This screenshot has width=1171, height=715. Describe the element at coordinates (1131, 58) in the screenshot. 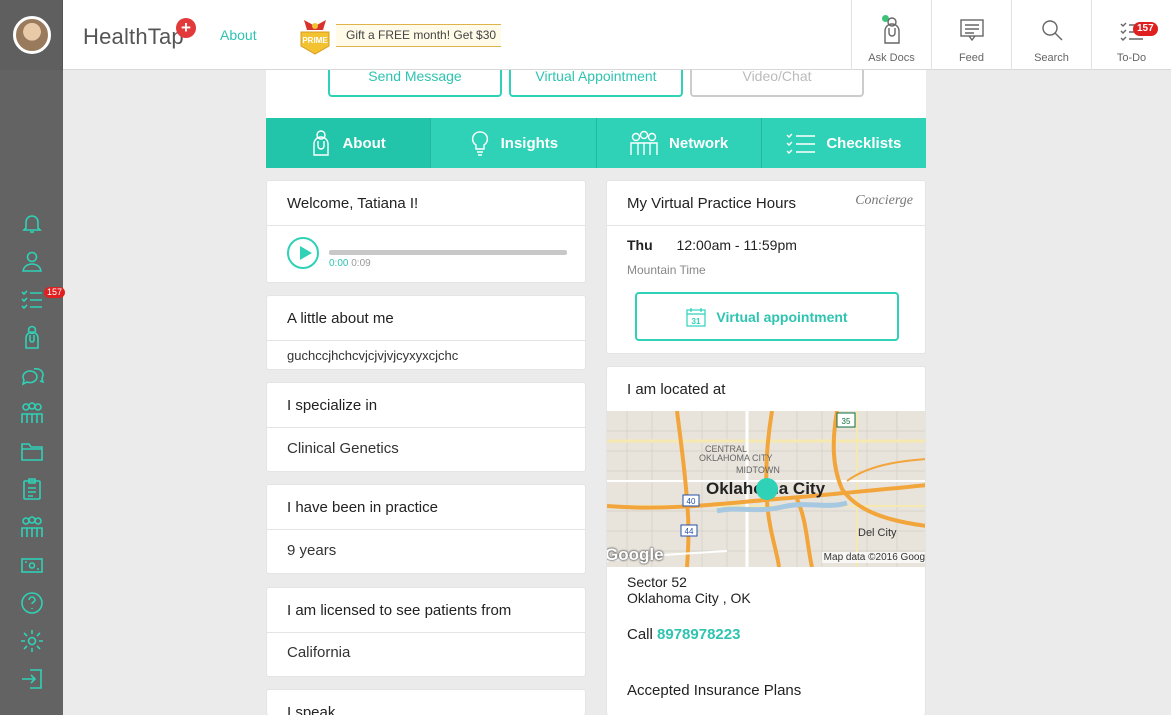

I see `todo-label: To-Do` at that location.